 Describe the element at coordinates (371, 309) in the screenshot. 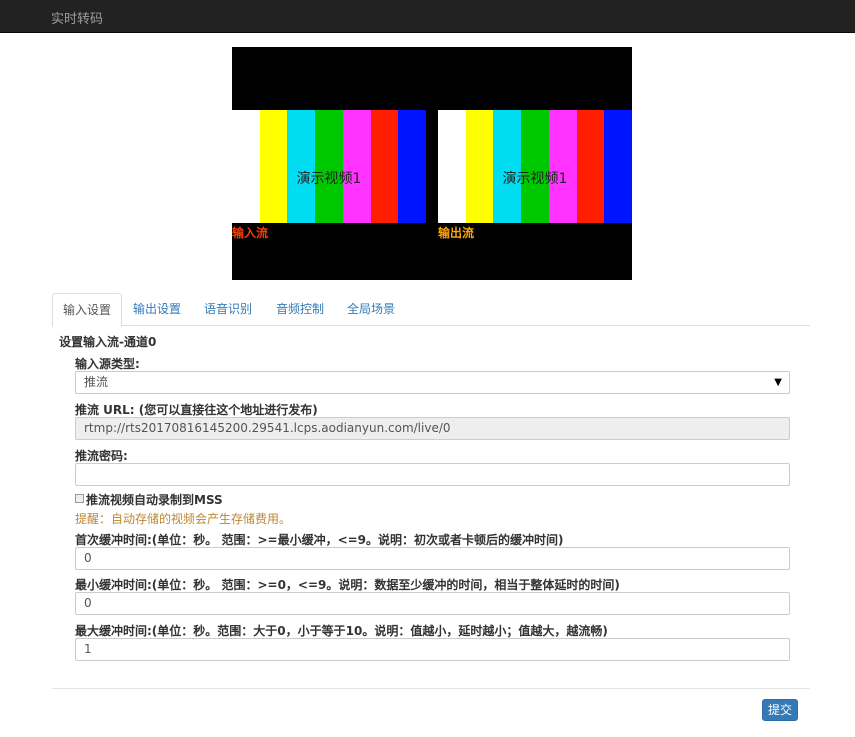

I see `tab-global-scene: 全局场景` at that location.